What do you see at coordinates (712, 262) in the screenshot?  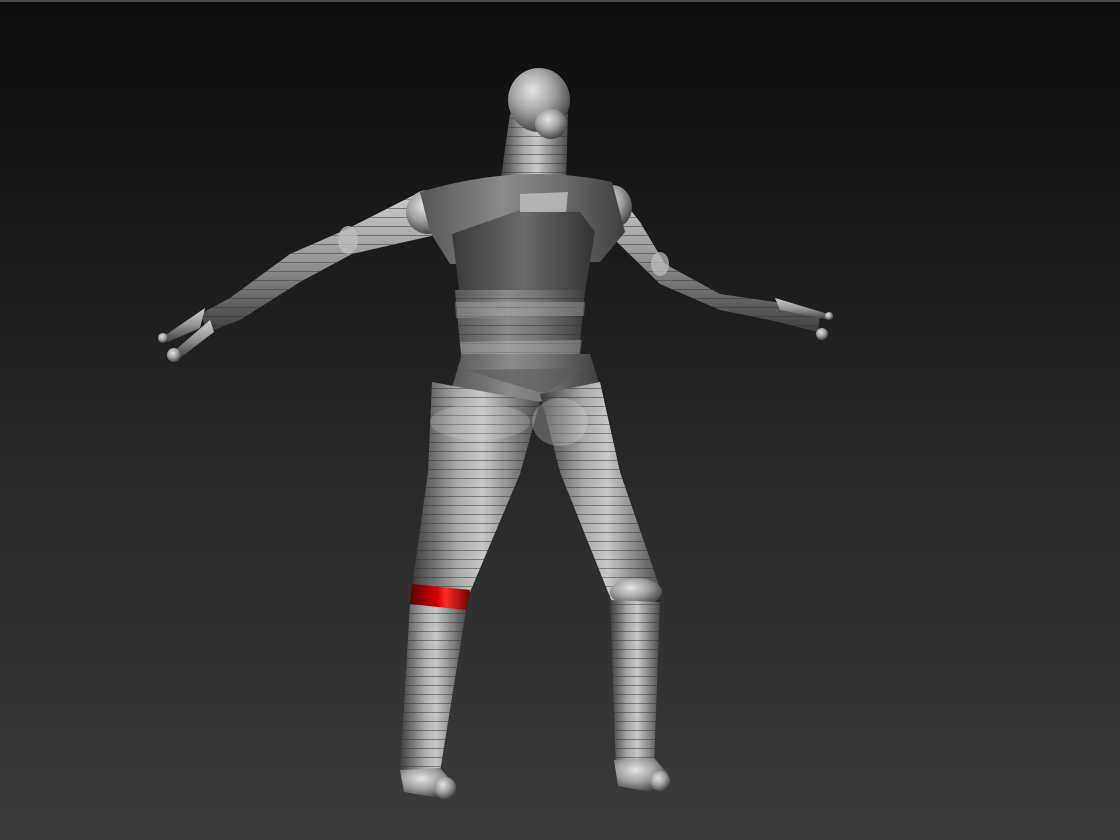 I see `right-arm` at bounding box center [712, 262].